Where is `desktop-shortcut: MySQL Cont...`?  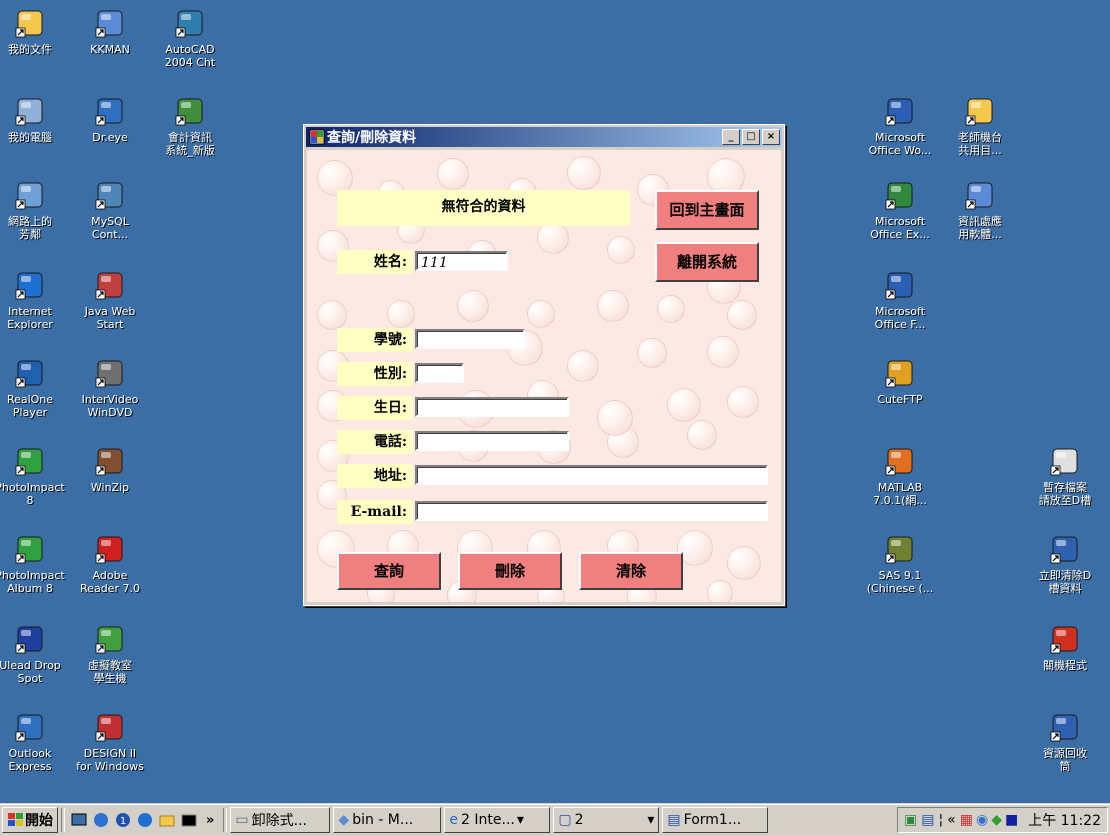
desktop-shortcut: MySQL Cont... is located at coordinates (110, 210).